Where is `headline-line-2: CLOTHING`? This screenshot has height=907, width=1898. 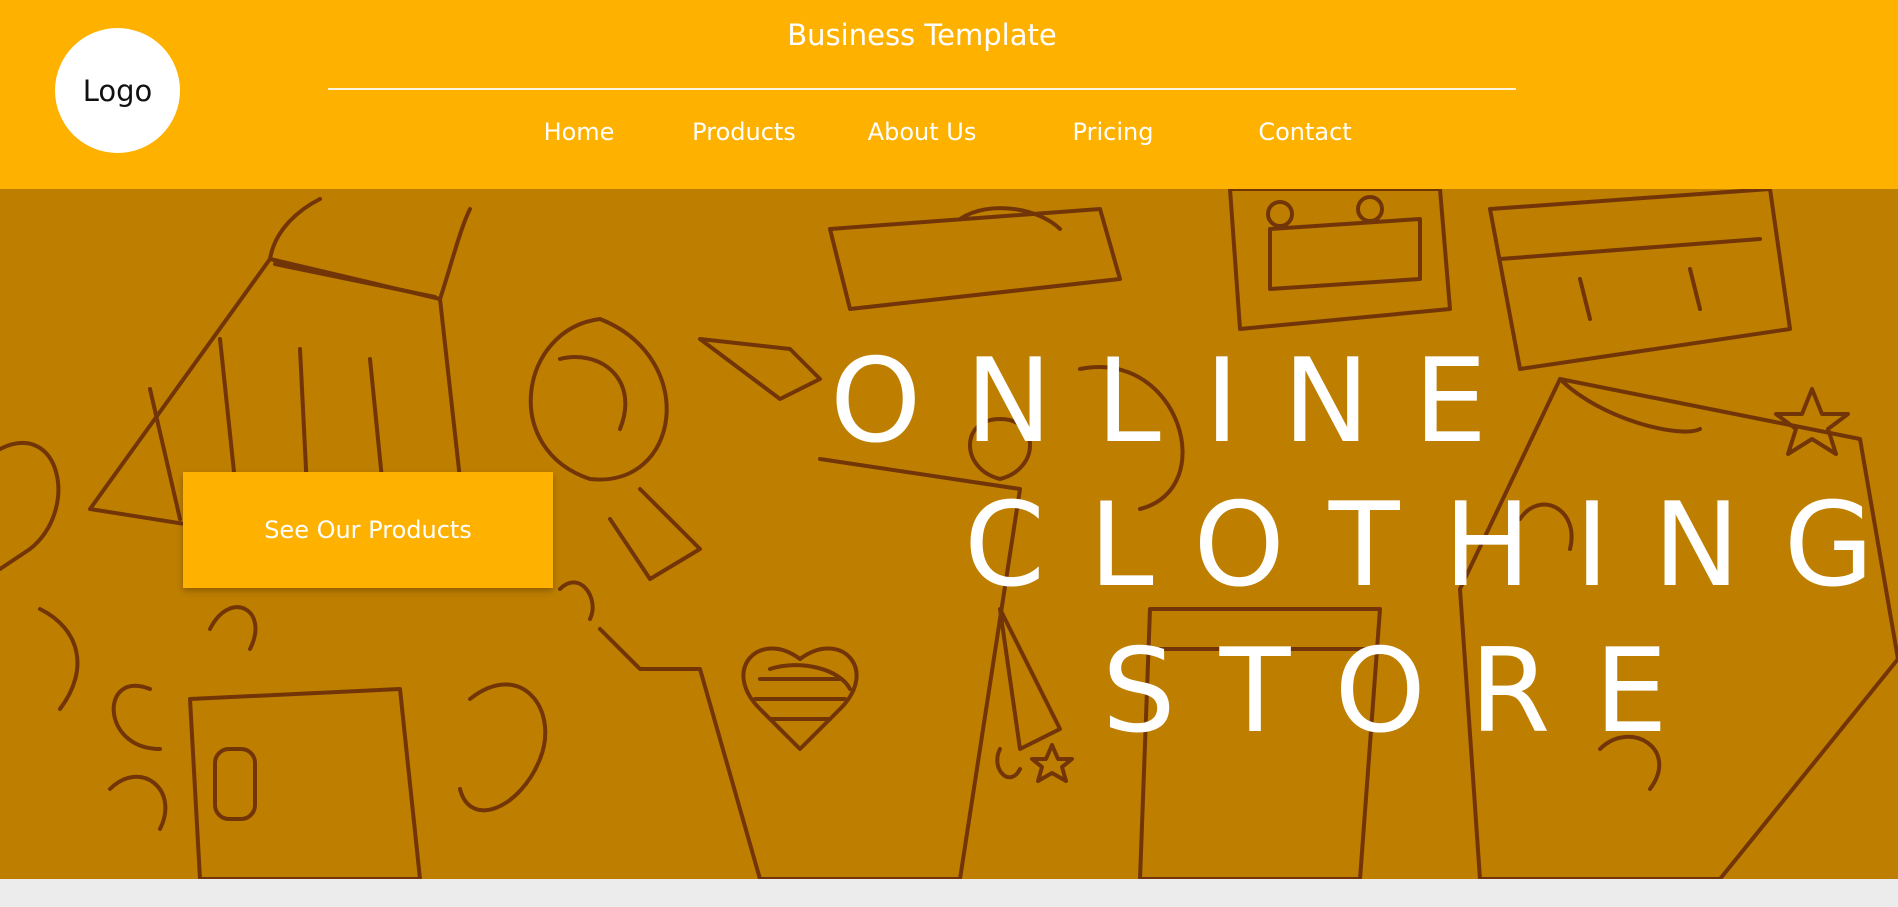
headline-line-2: CLOTHING is located at coordinates (1431, 545).